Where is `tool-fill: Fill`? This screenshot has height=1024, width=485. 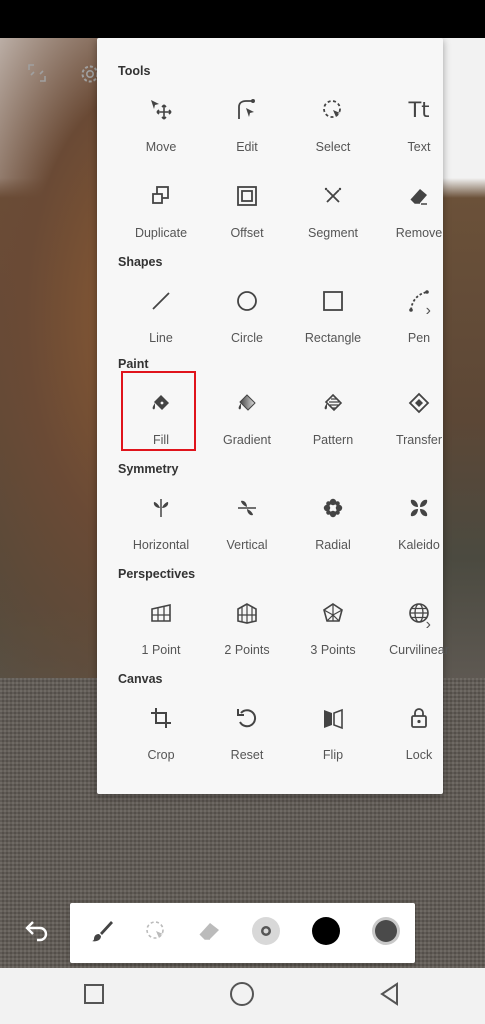 tool-fill: Fill is located at coordinates (161, 417).